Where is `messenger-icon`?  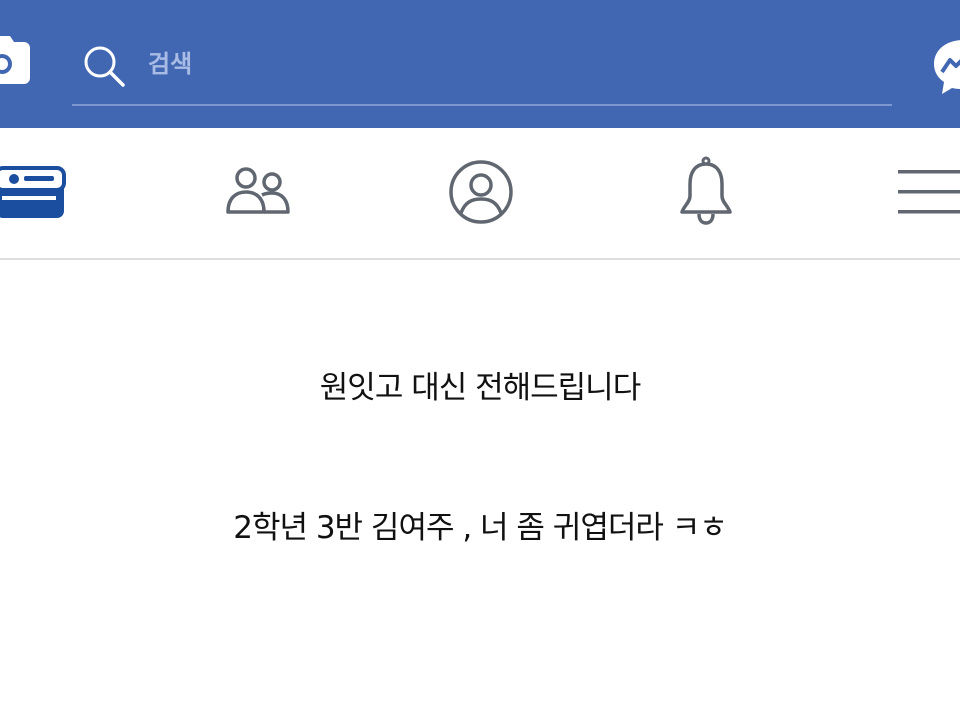 messenger-icon is located at coordinates (945, 65).